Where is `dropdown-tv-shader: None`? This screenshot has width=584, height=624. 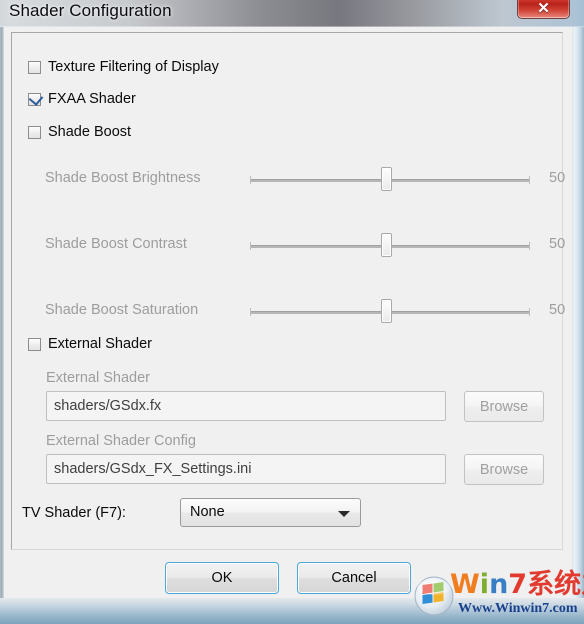
dropdown-tv-shader: None is located at coordinates (270, 512).